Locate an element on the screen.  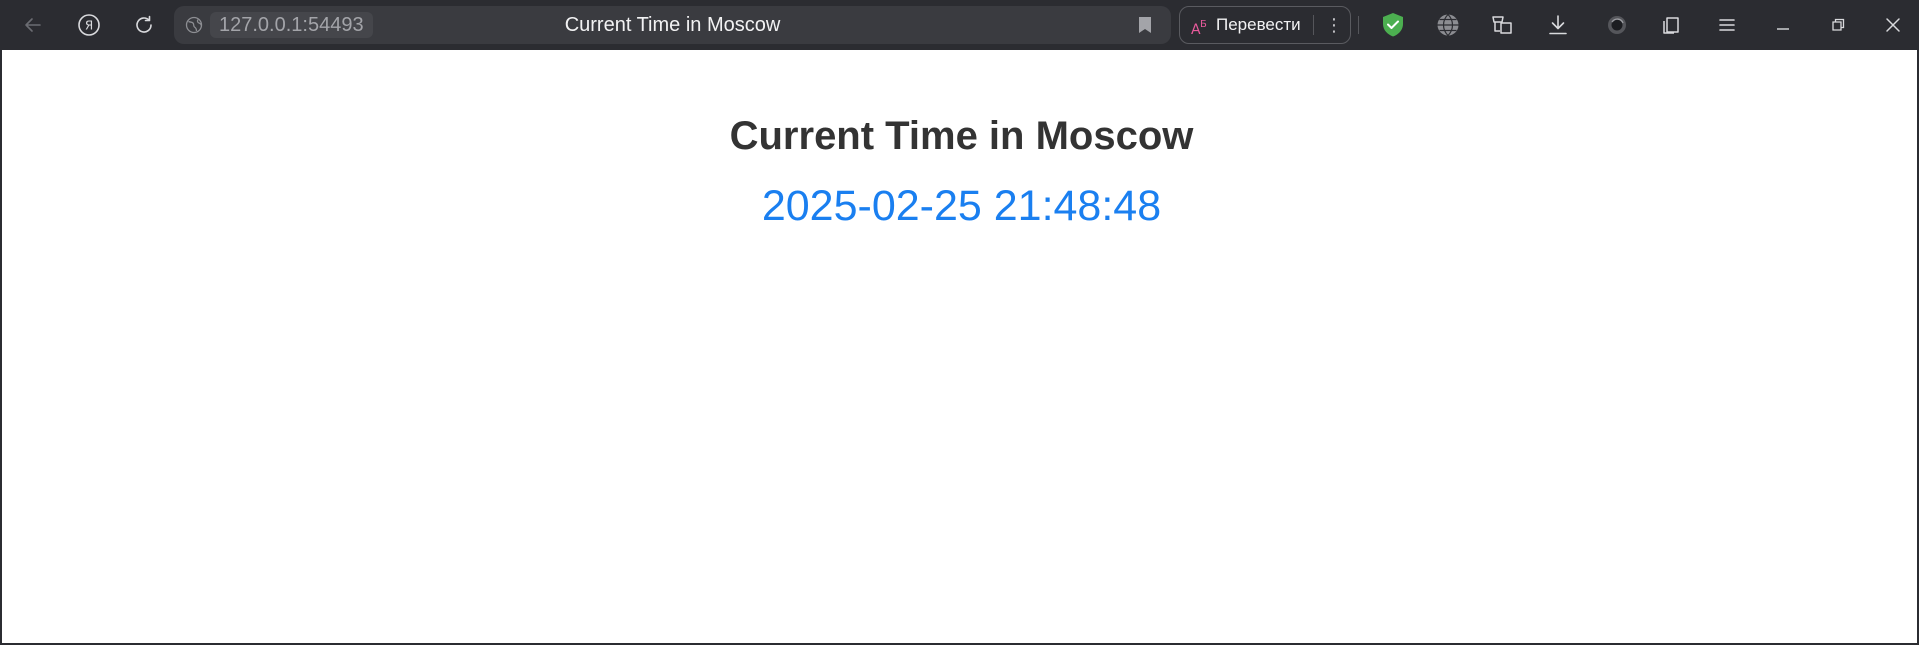
reload-icon is located at coordinates (144, 24).